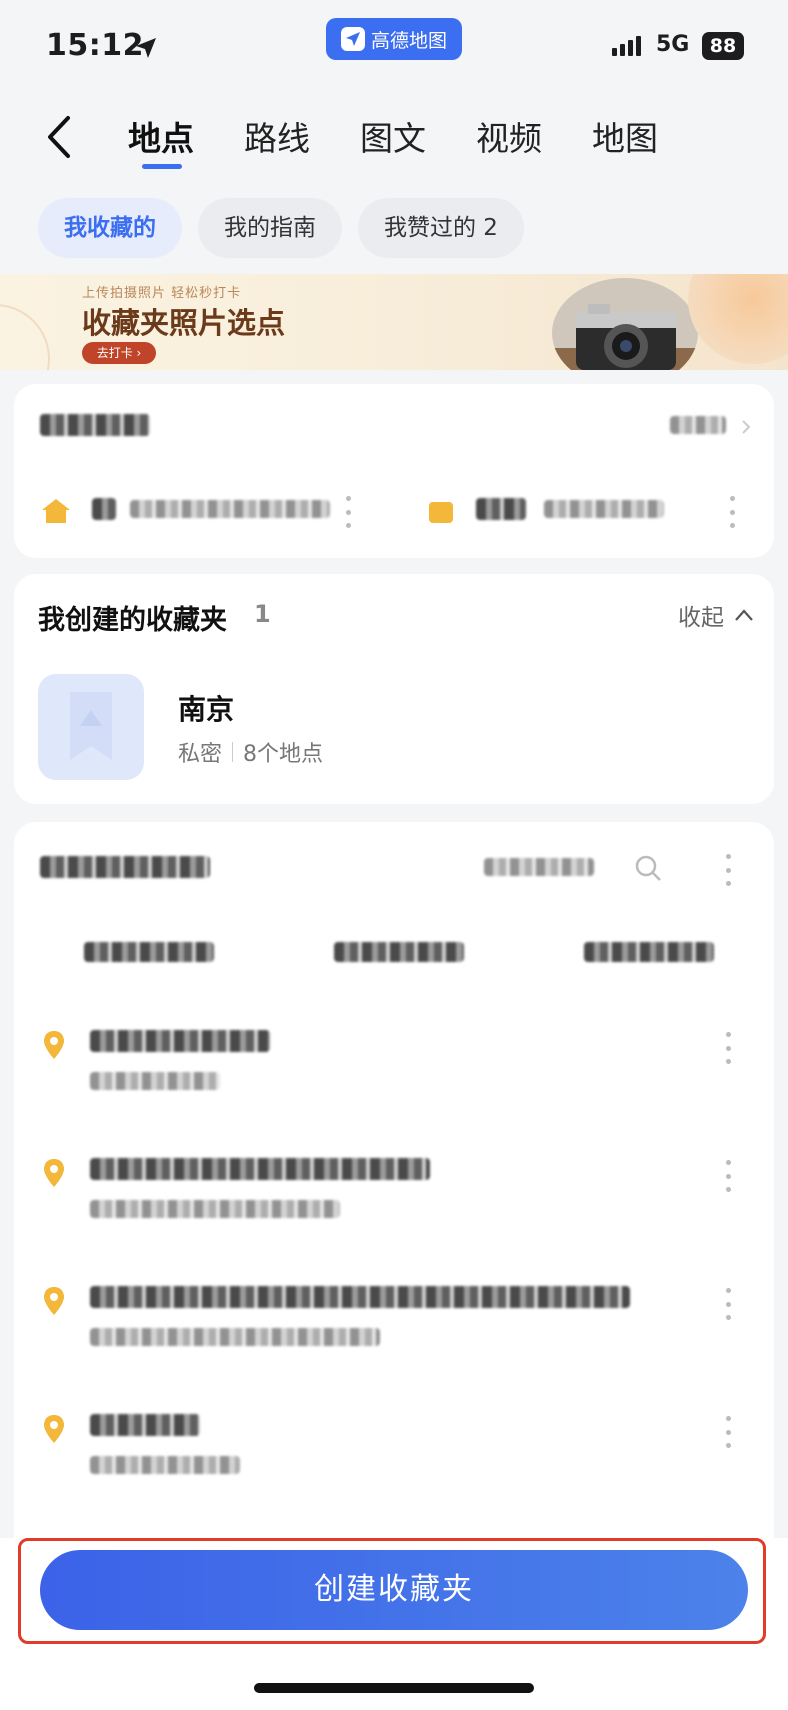  What do you see at coordinates (701, 618) in the screenshot?
I see `collapse-label: 收起` at bounding box center [701, 618].